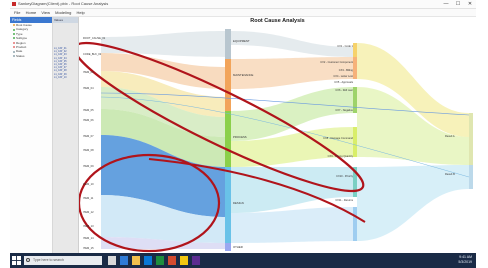 The width and height of the screenshot is (488, 268). I want to click on right-node-label: CX11 - Returns, so click(344, 200).